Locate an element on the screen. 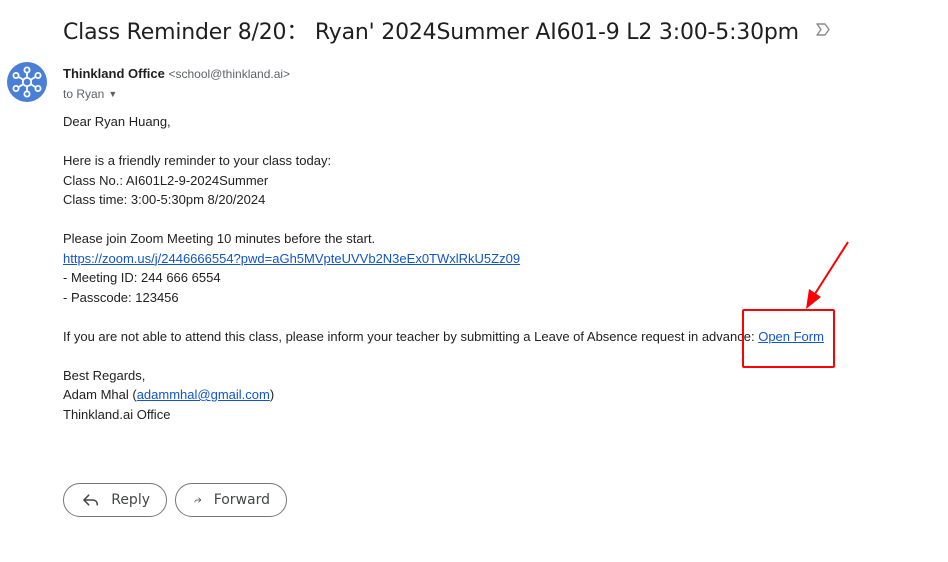 Image resolution: width=948 pixels, height=562 pixels. label-importance-icon is located at coordinates (823, 31).